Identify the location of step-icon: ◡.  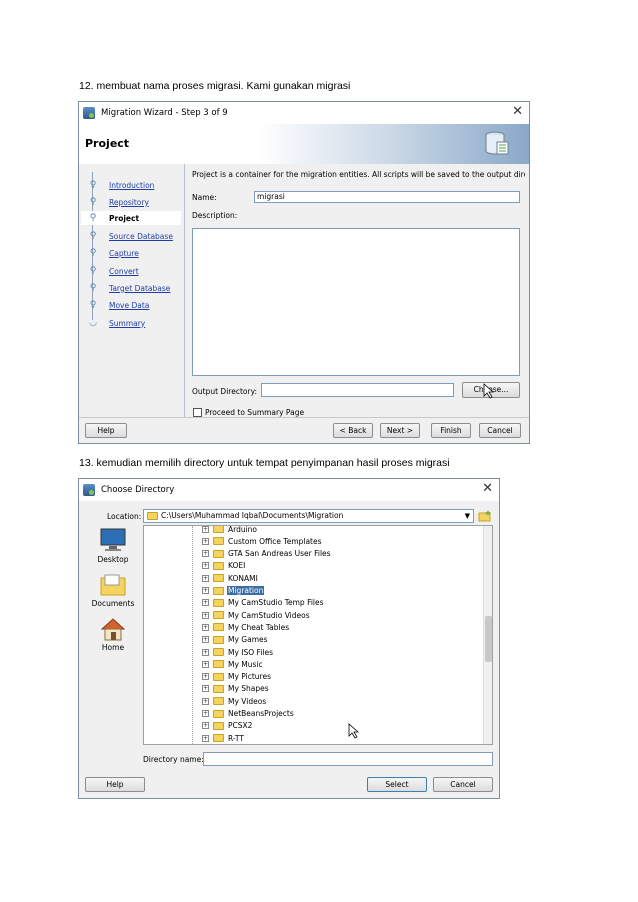
(93, 323).